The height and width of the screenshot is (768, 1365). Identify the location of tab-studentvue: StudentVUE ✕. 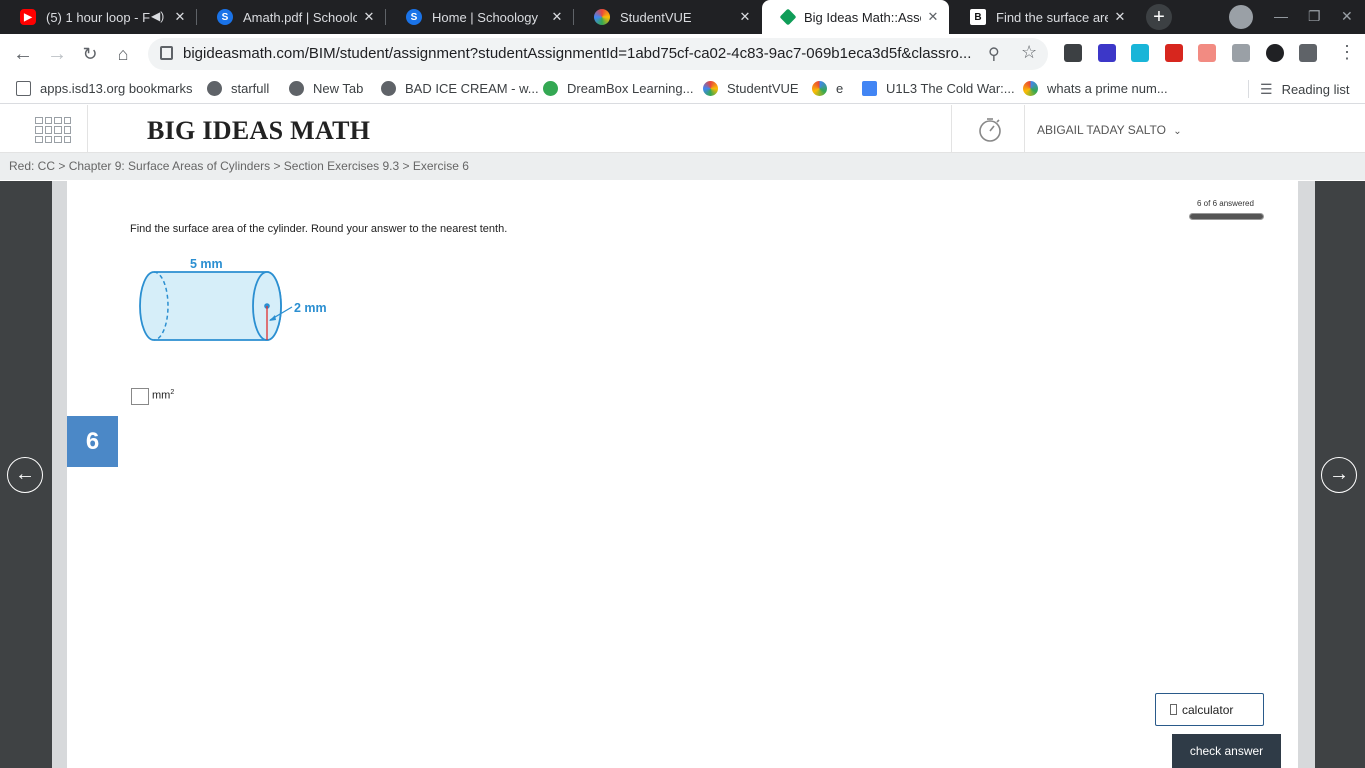
(667, 17).